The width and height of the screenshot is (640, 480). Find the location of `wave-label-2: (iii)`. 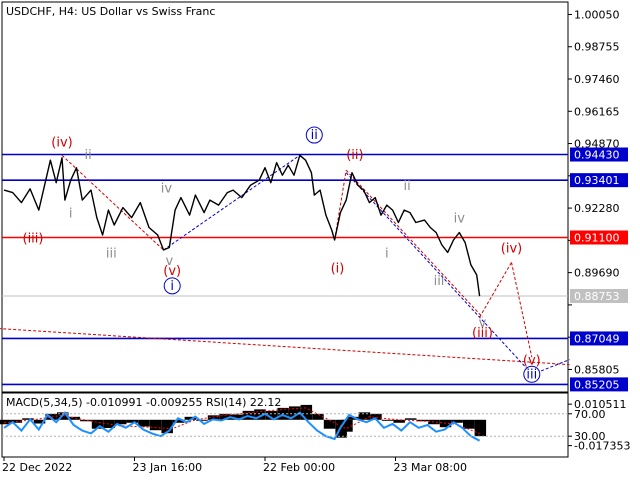

wave-label-2: (iii) is located at coordinates (33, 238).